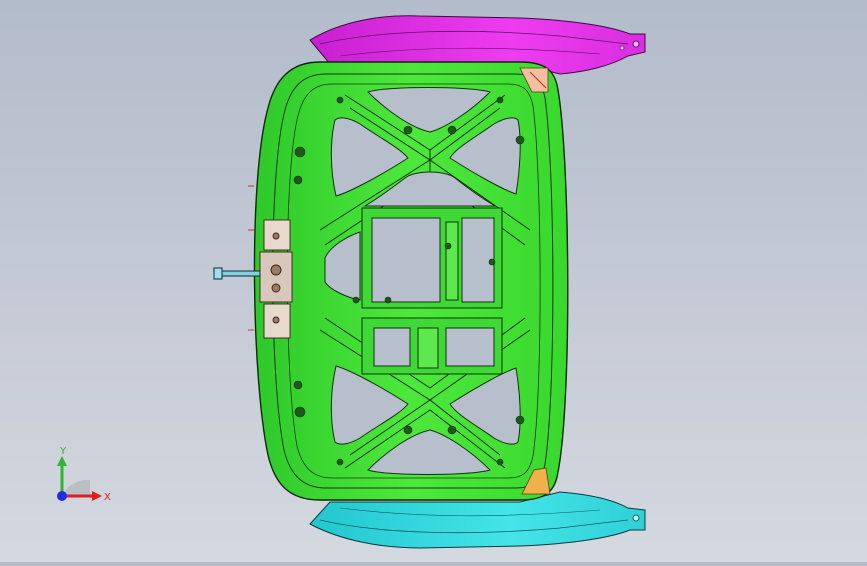 Image resolution: width=867 pixels, height=566 pixels. What do you see at coordinates (63, 451) in the screenshot?
I see `y-axis-label: Y` at bounding box center [63, 451].